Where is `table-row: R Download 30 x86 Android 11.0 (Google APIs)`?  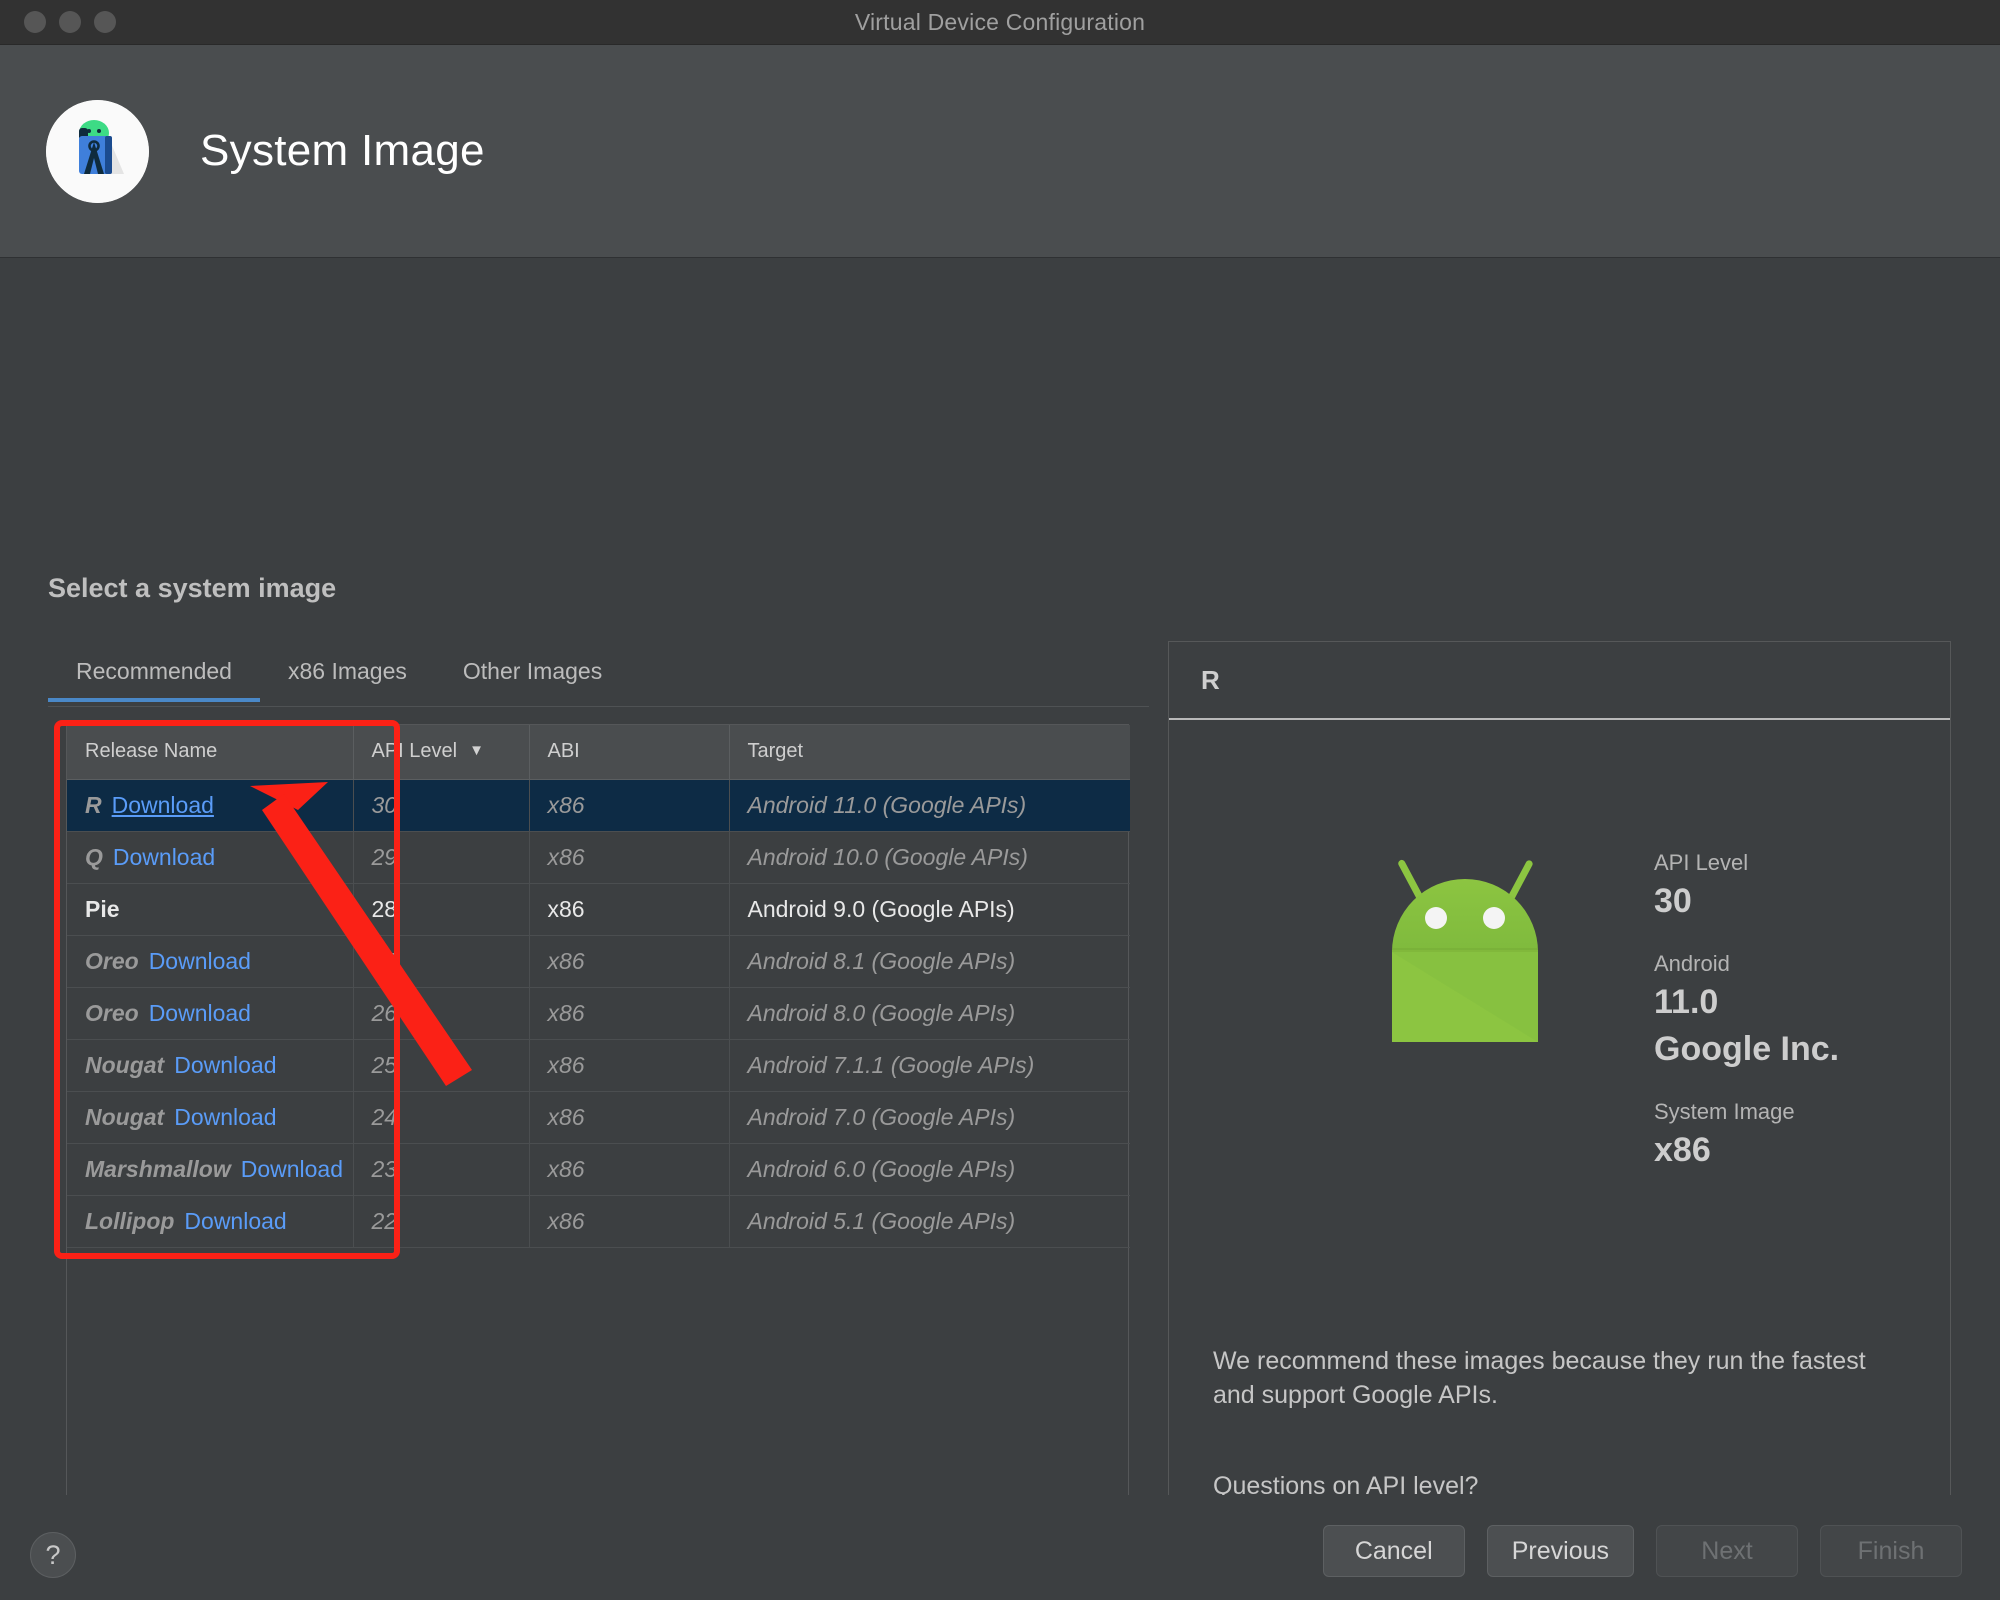 table-row: R Download 30 x86 Android 11.0 (Google APIs) is located at coordinates (598, 805).